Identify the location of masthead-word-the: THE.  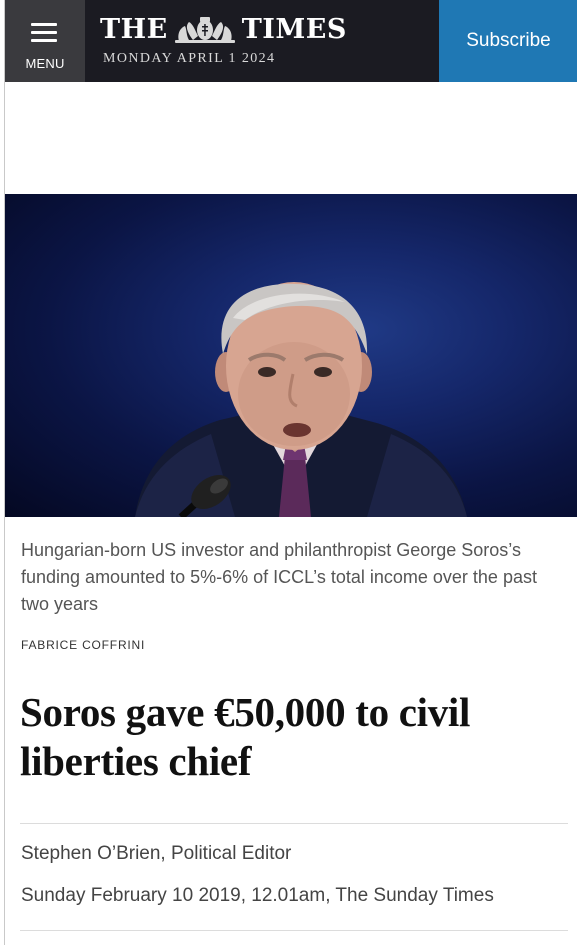
(134, 29).